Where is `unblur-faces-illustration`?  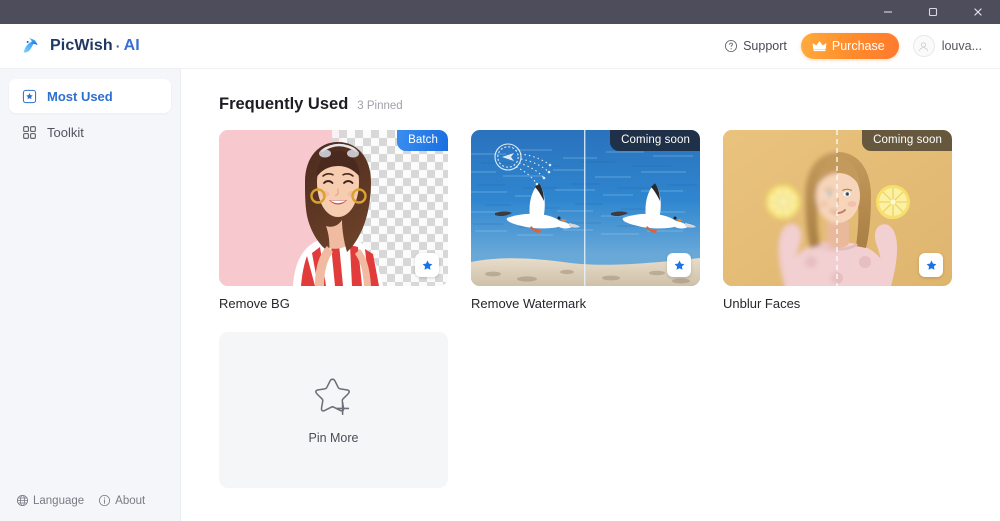 unblur-faces-illustration is located at coordinates (837, 208).